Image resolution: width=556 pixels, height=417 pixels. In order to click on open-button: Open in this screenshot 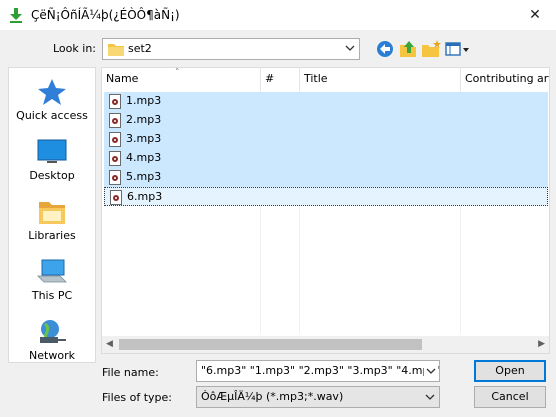, I will do `click(510, 371)`.